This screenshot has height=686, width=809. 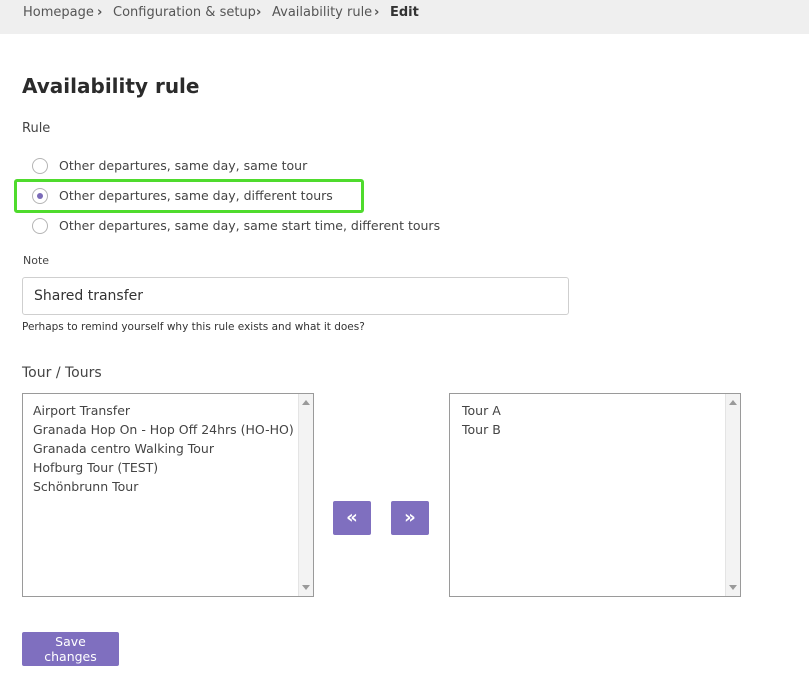 I want to click on list-item: Tour B, so click(x=481, y=429).